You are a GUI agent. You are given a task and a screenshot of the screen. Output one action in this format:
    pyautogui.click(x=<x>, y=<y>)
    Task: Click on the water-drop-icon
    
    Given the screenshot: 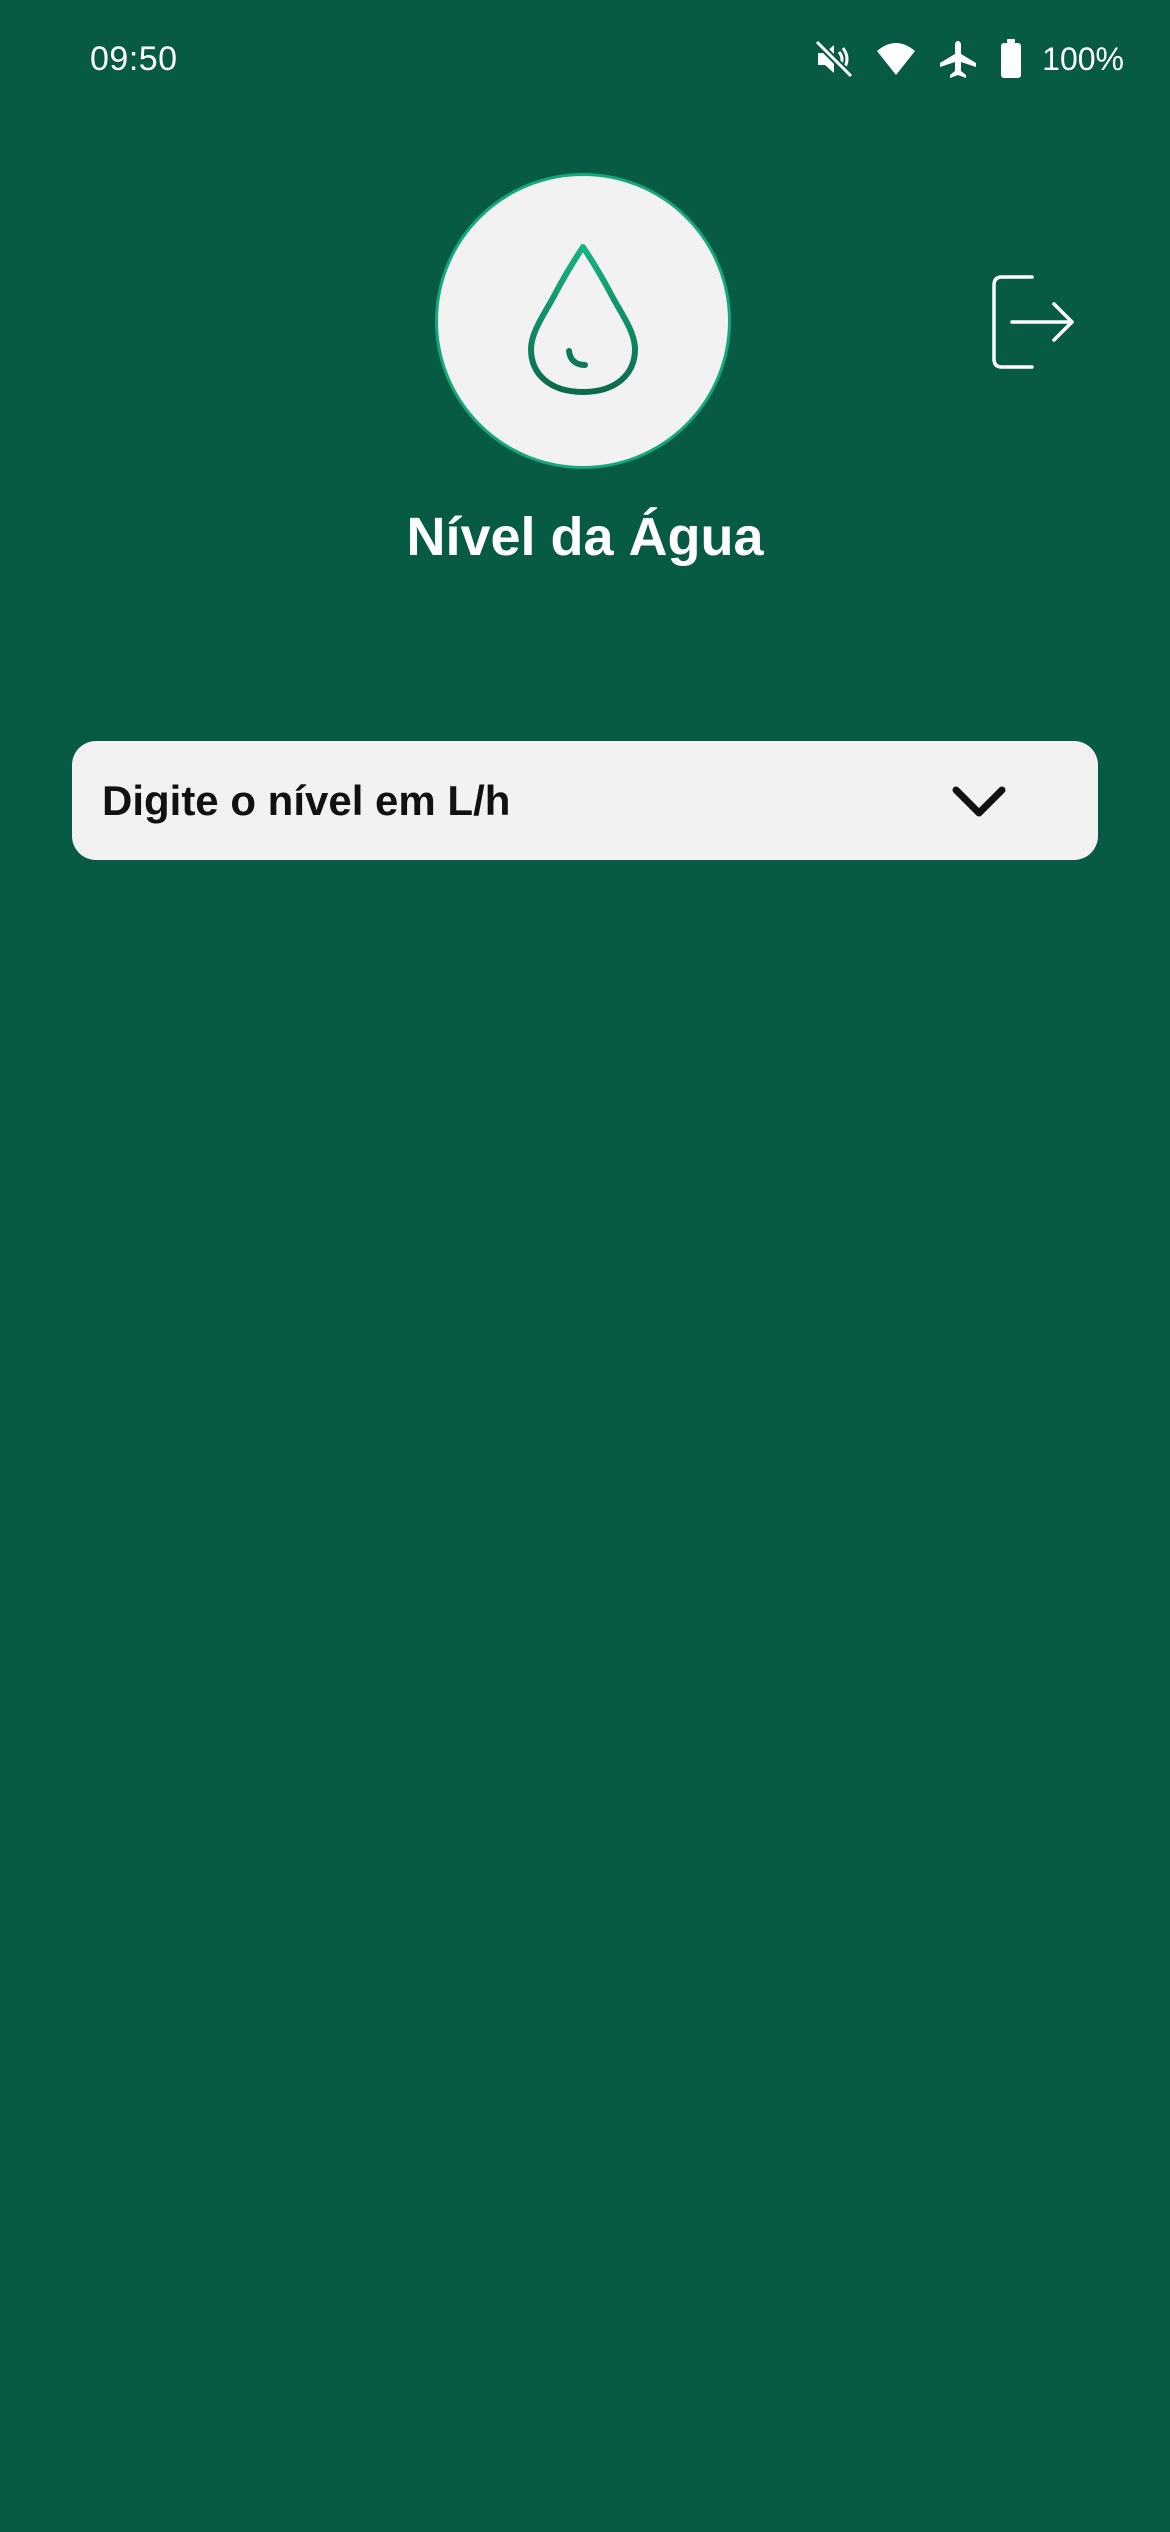 What is the action you would take?
    pyautogui.click(x=583, y=321)
    